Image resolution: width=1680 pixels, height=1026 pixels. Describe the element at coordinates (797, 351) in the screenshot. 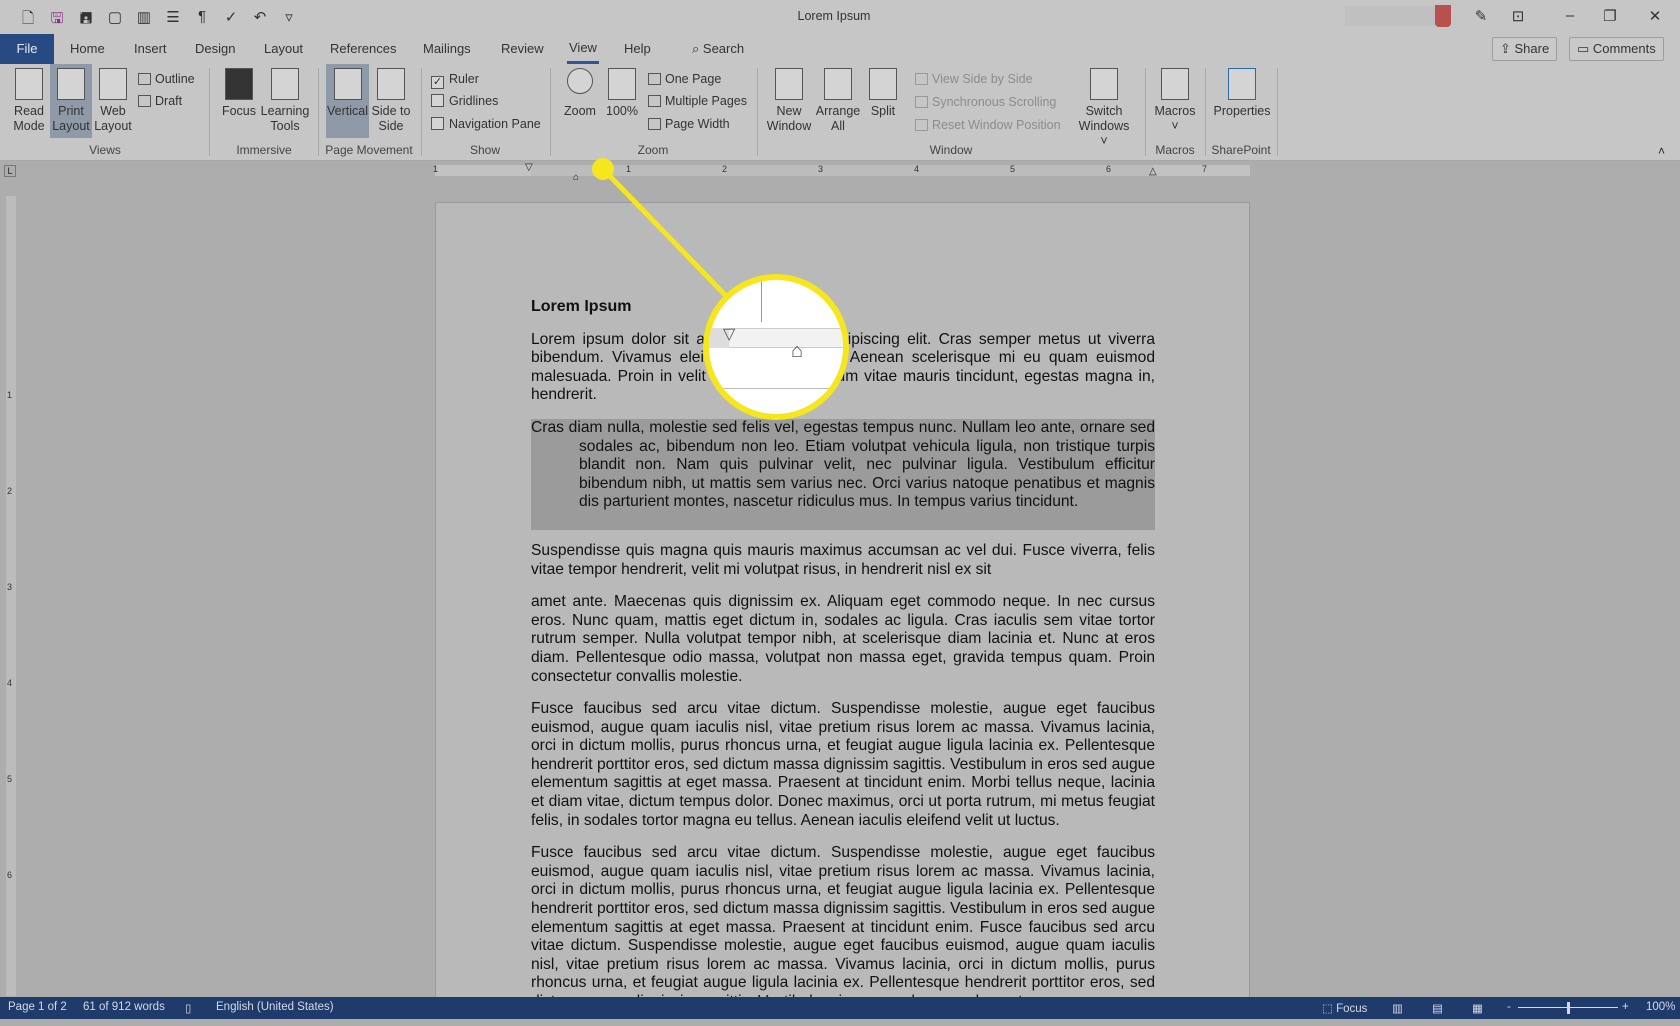

I see `hanging-indent-zoom-icon: ⌂` at that location.